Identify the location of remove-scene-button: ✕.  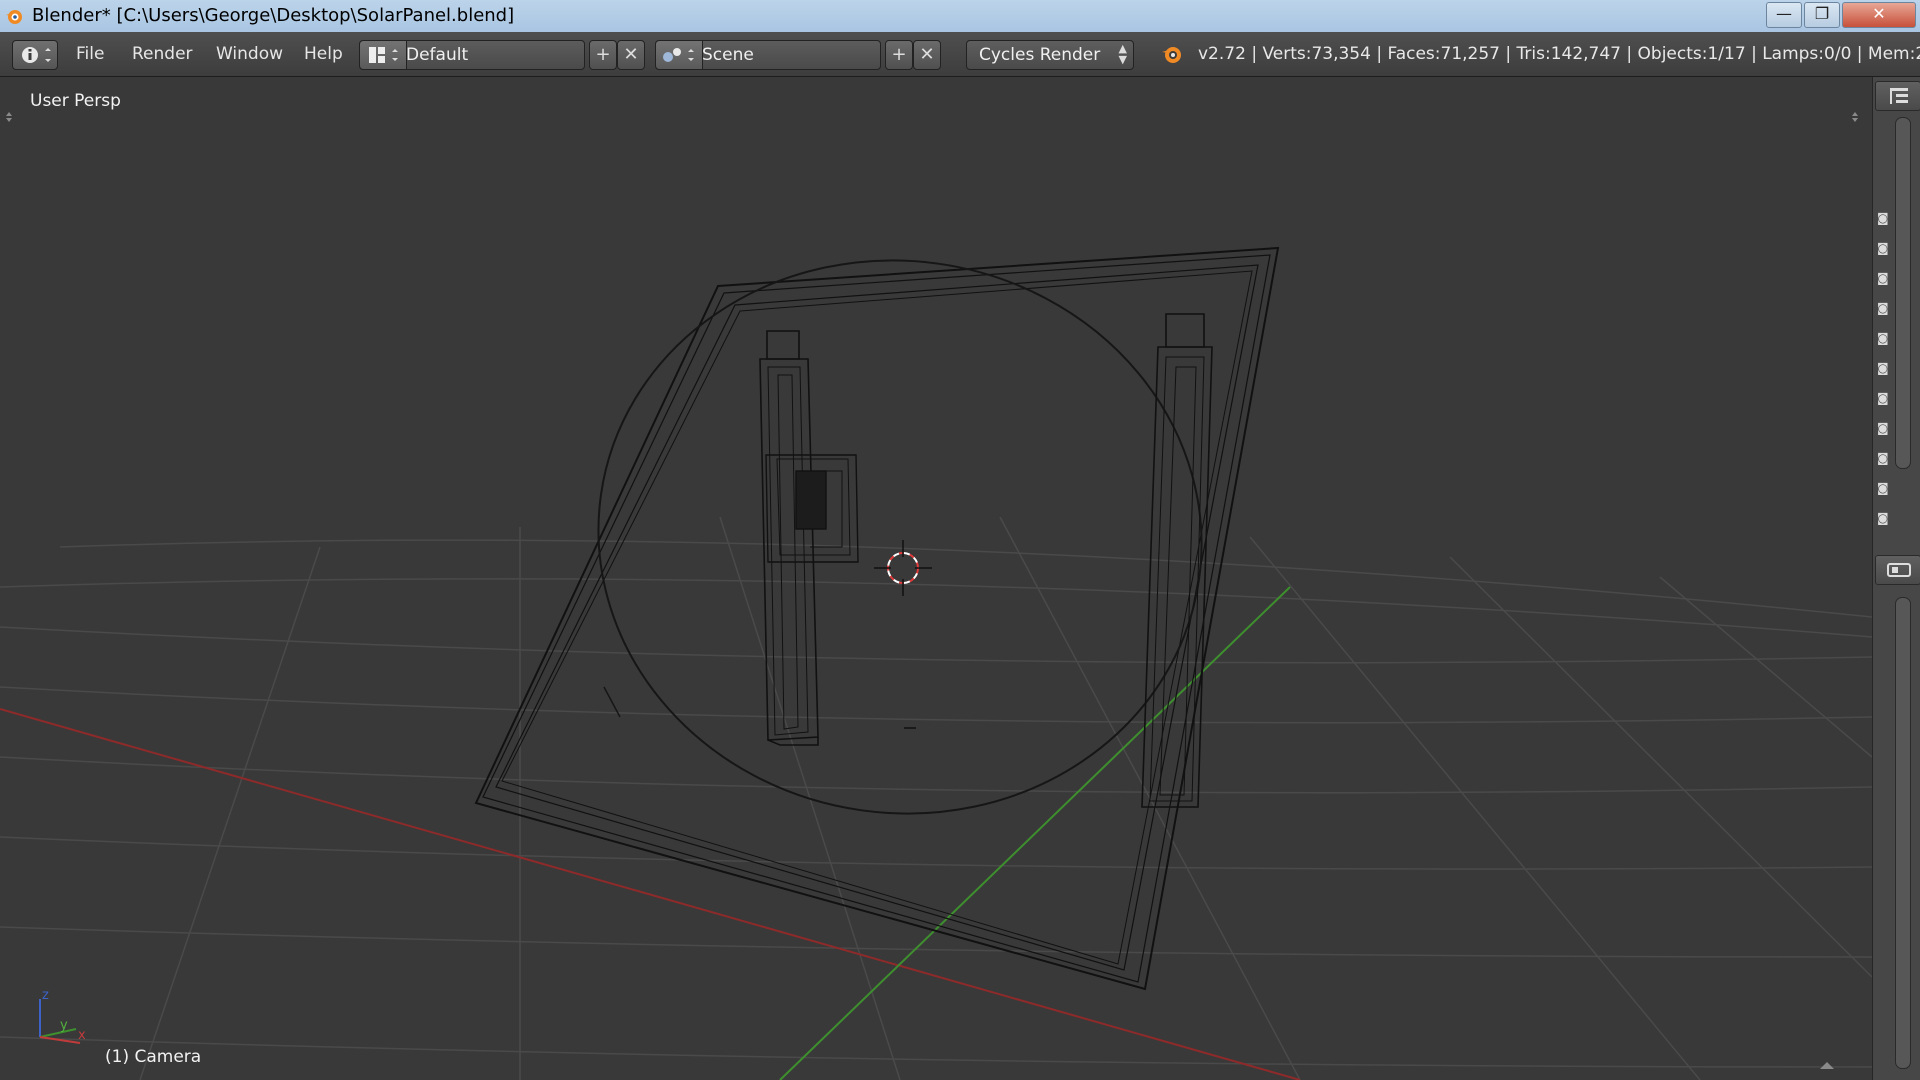
(927, 55).